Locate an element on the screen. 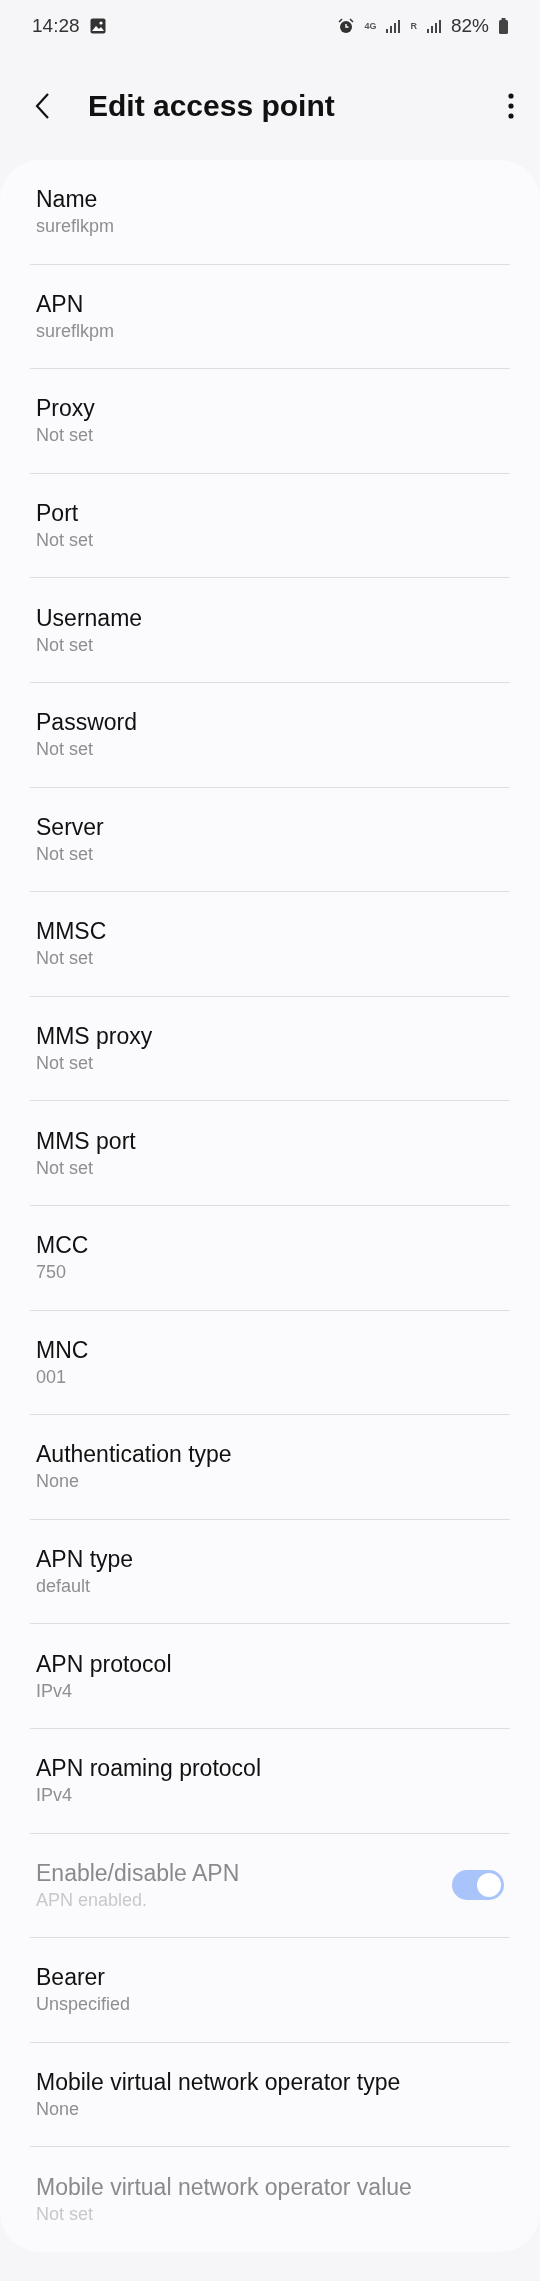 The image size is (540, 2281). setting-value: 001 is located at coordinates (52, 1377).